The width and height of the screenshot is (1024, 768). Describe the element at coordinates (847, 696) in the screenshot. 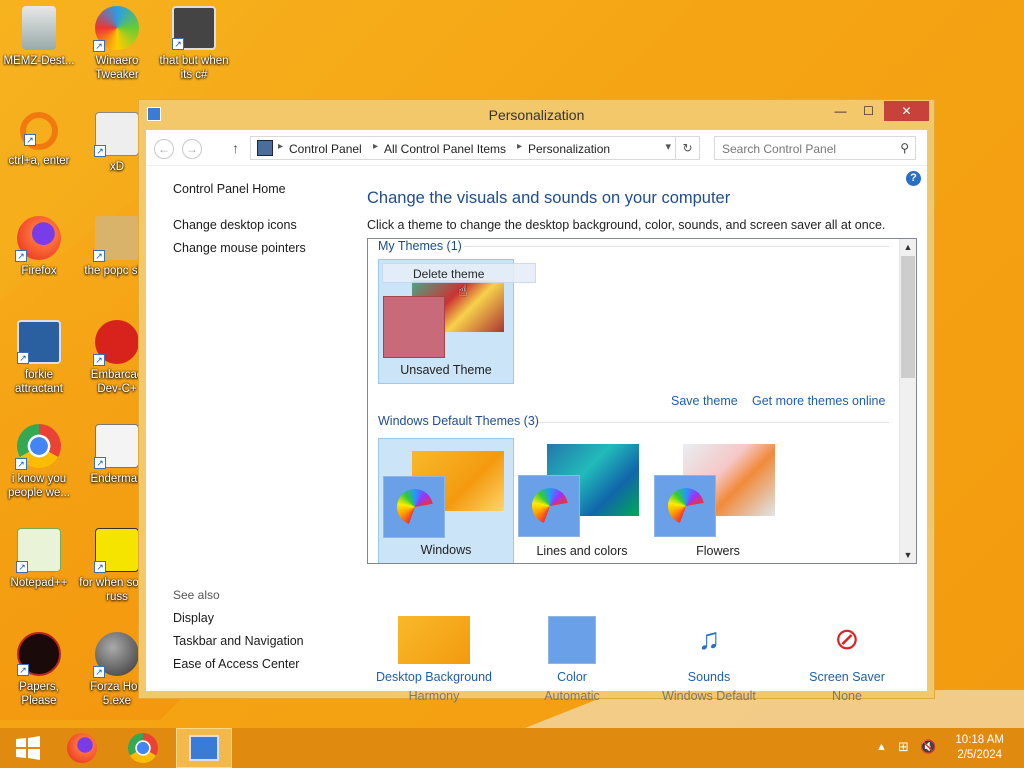

I see `setting-value: None` at that location.